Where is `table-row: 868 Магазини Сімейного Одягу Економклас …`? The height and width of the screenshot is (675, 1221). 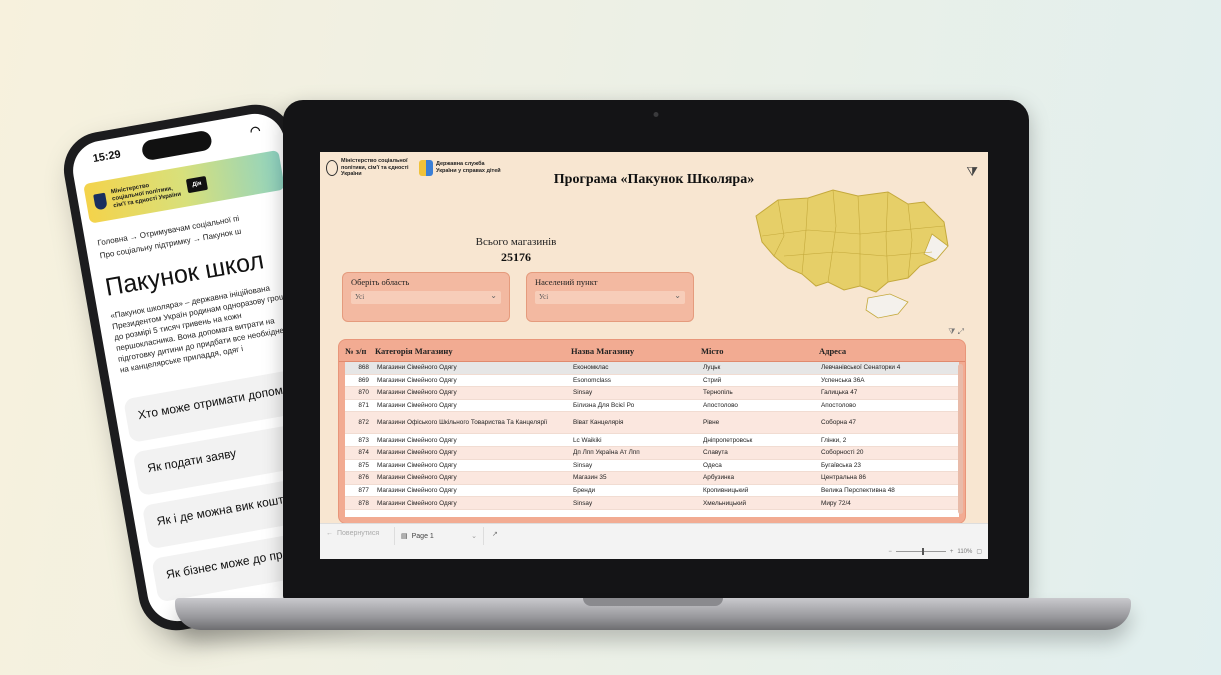 table-row: 868 Магазини Сімейного Одягу Економклас … is located at coordinates (652, 368).